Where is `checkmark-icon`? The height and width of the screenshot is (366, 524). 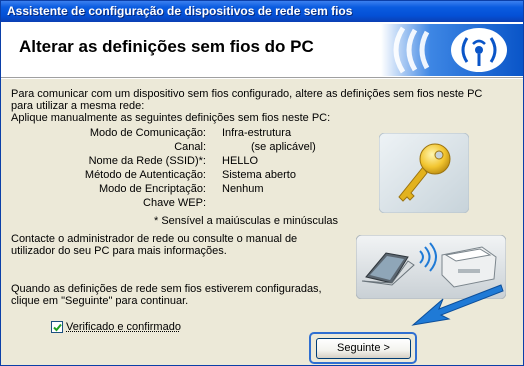 checkmark-icon is located at coordinates (57, 327).